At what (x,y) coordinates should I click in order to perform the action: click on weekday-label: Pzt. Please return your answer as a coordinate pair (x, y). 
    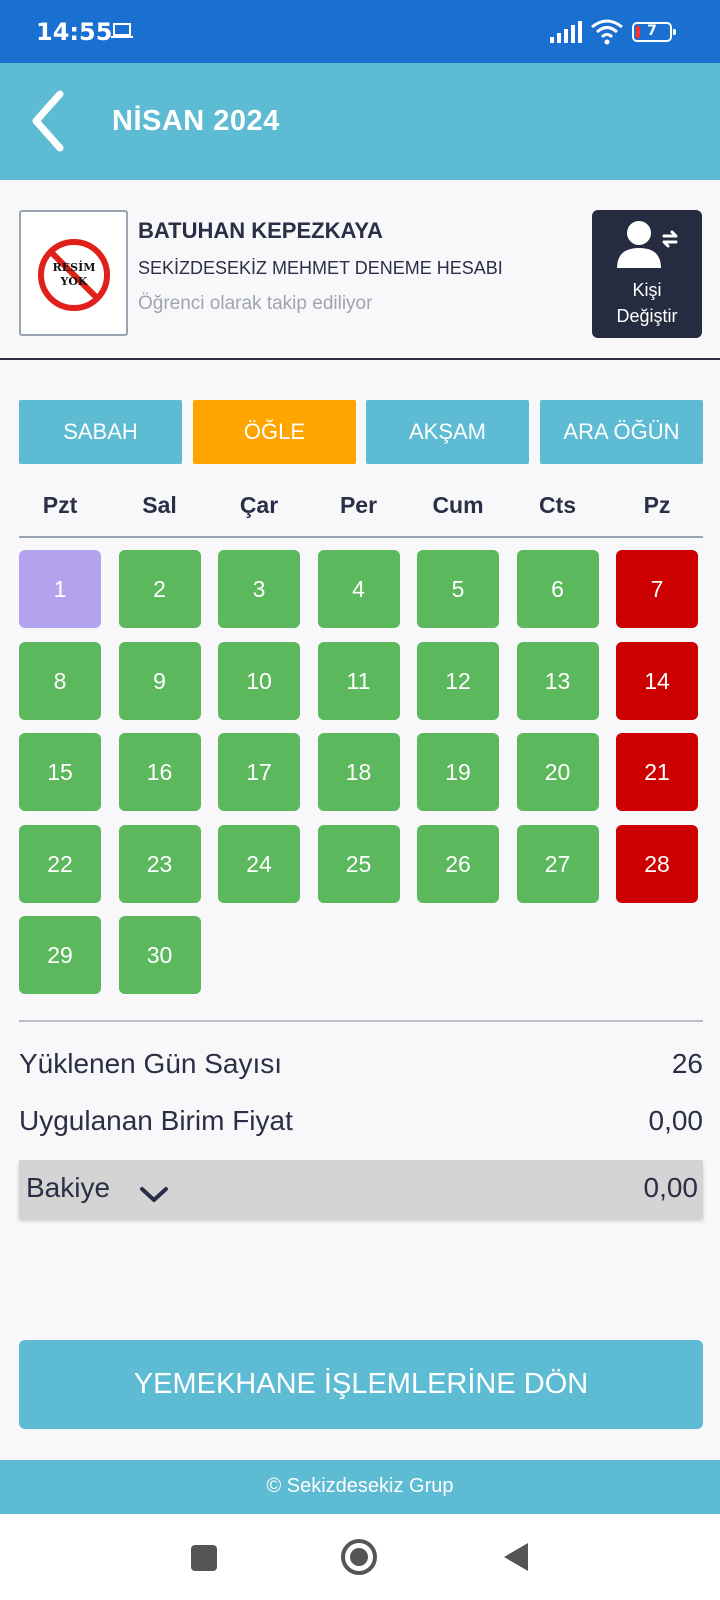
    Looking at the image, I should click on (60, 505).